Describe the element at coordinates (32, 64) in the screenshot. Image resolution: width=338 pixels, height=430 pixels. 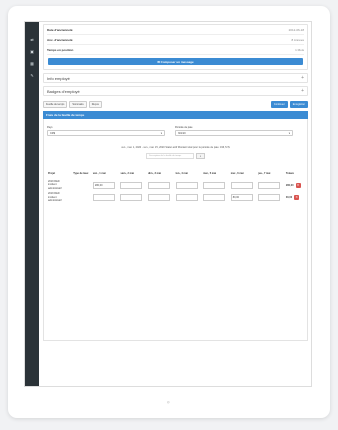
I see `calendar-icon: ▦` at that location.